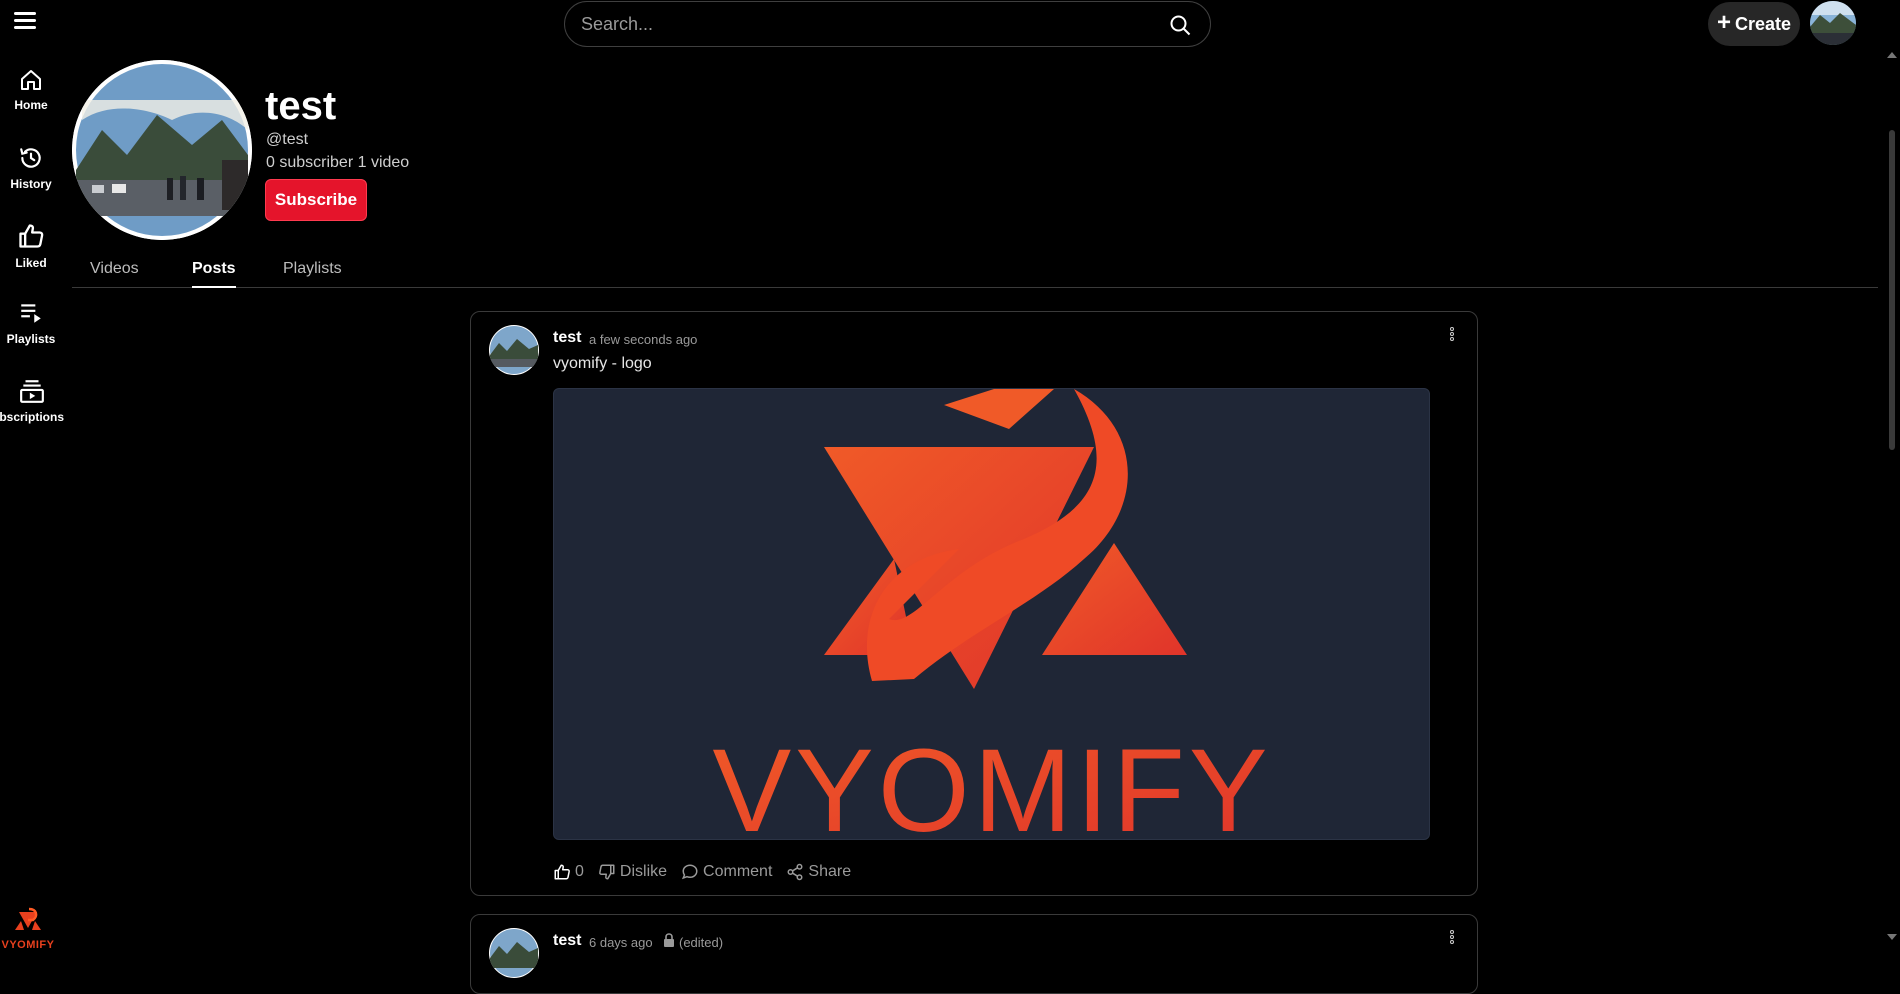  Describe the element at coordinates (1892, 290) in the screenshot. I see `scroll-thumb` at that location.